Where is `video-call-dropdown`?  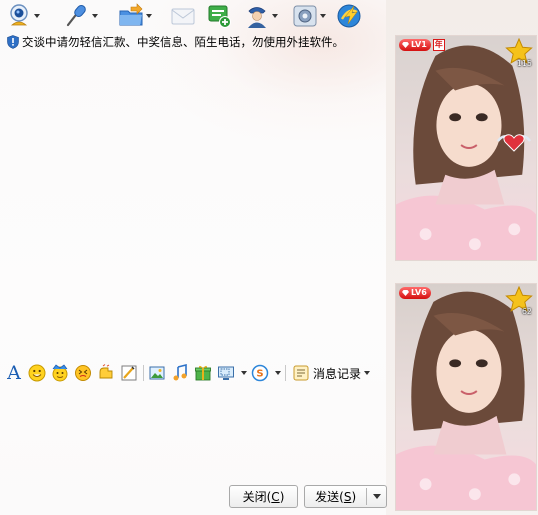 video-call-dropdown is located at coordinates (37, 16).